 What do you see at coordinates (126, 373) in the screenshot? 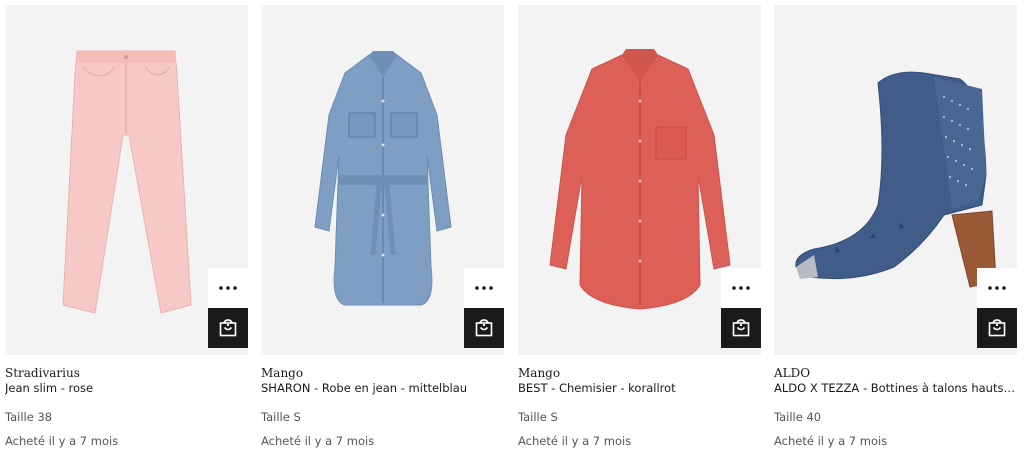
I see `product-brand: Stradivarius` at bounding box center [126, 373].